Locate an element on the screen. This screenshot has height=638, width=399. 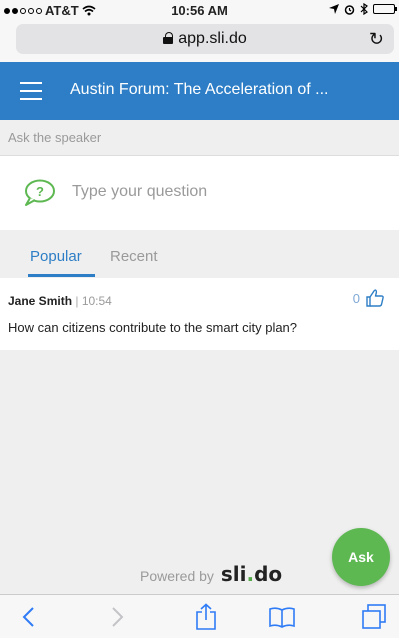
tabs-icon is located at coordinates (374, 616).